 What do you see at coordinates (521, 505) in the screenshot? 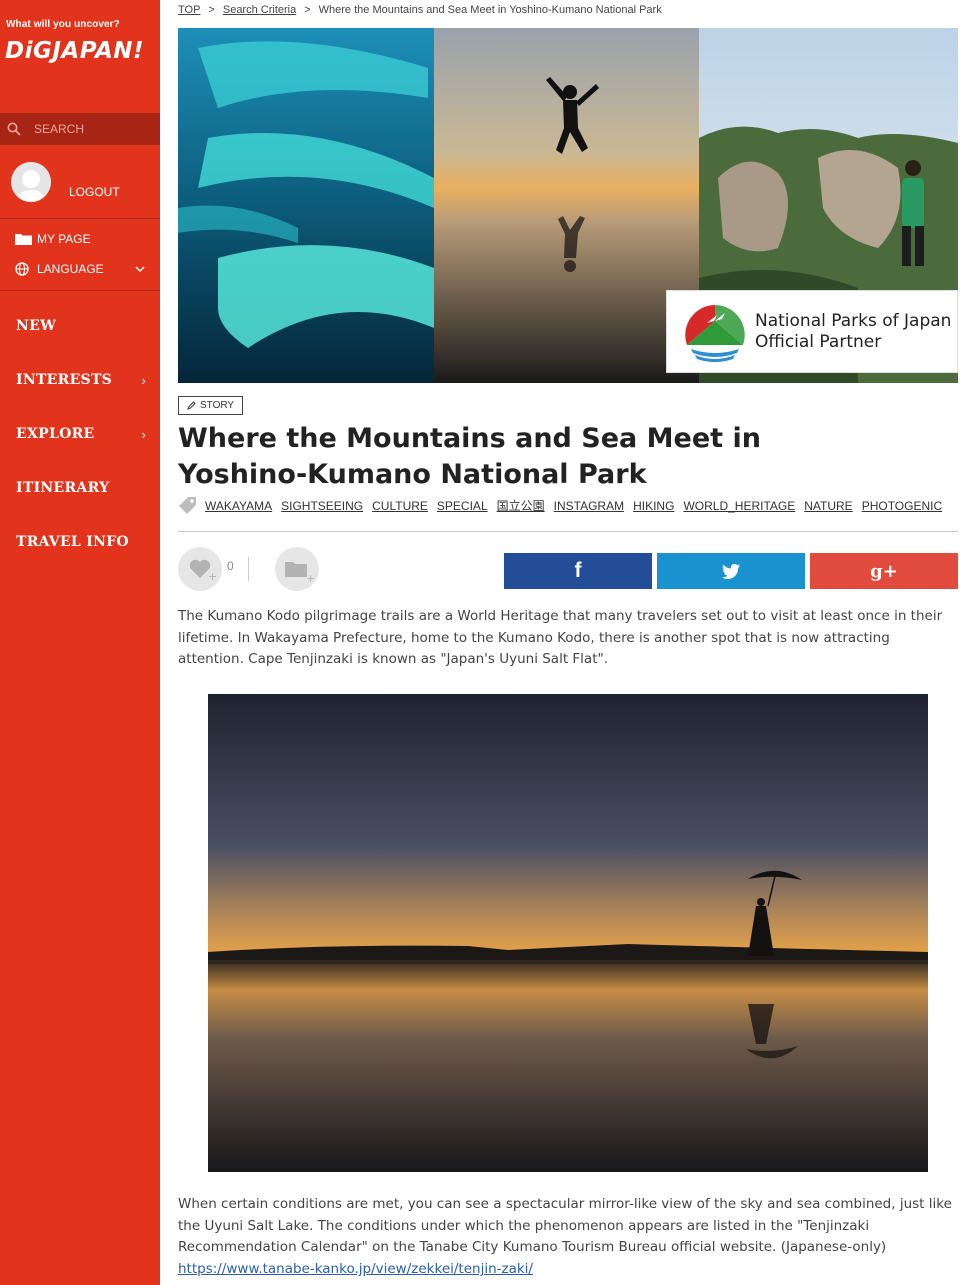
I see `tag-link: 国立公園` at bounding box center [521, 505].